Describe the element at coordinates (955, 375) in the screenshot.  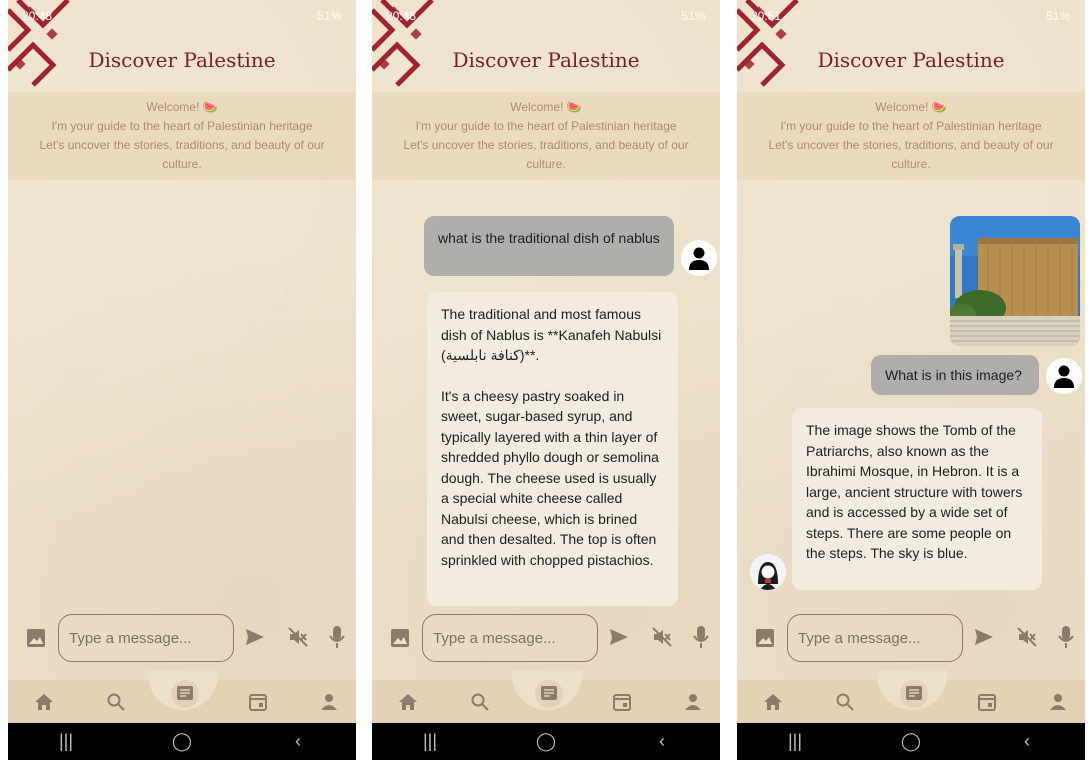
I see `user-message-bubble: What is in this image?` at that location.